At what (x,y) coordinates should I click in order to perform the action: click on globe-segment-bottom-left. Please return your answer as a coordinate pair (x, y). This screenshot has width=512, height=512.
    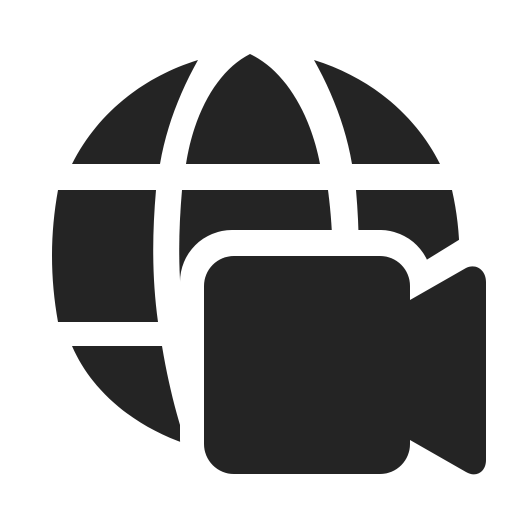
    Looking at the image, I should click on (129, 395).